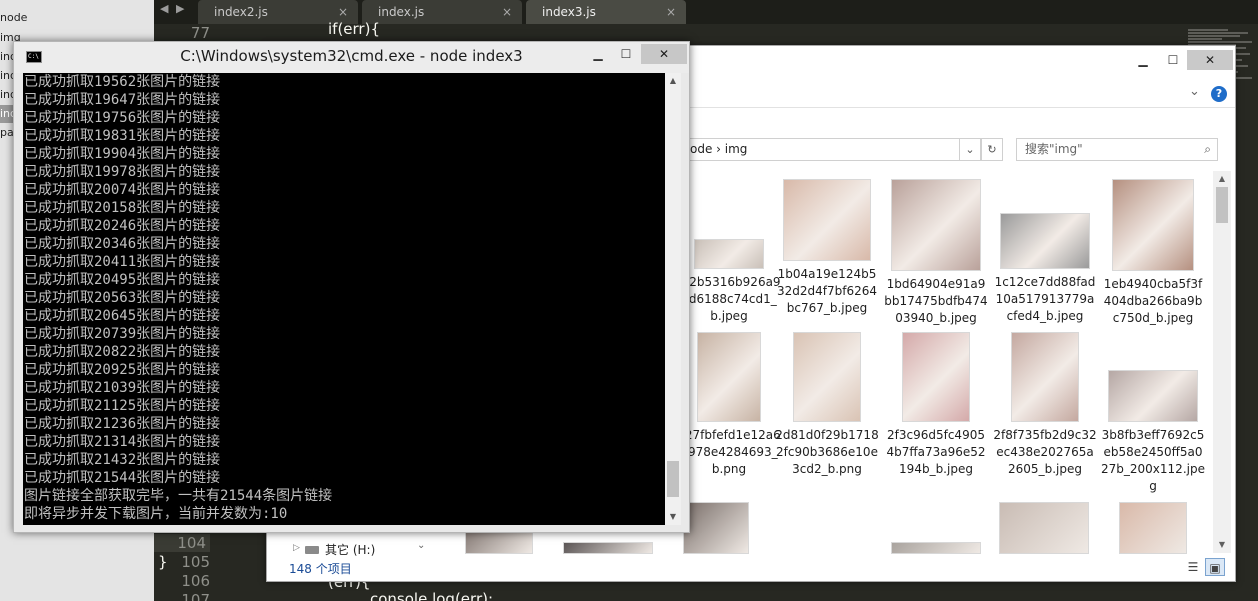 This screenshot has width=1258, height=601. Describe the element at coordinates (180, 8) in the screenshot. I see `tab-forward-icon: ▶` at that location.